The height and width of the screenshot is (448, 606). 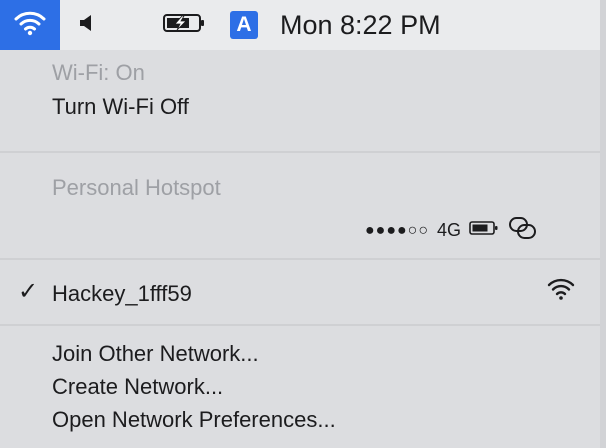 What do you see at coordinates (28, 291) in the screenshot?
I see `connected-checkmark: ✓` at bounding box center [28, 291].